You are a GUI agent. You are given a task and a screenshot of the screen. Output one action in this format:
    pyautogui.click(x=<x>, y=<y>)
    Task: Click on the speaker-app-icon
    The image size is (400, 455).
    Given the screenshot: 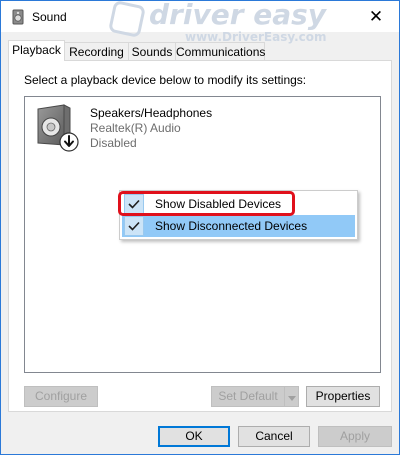 What is the action you would take?
    pyautogui.click(x=18, y=17)
    